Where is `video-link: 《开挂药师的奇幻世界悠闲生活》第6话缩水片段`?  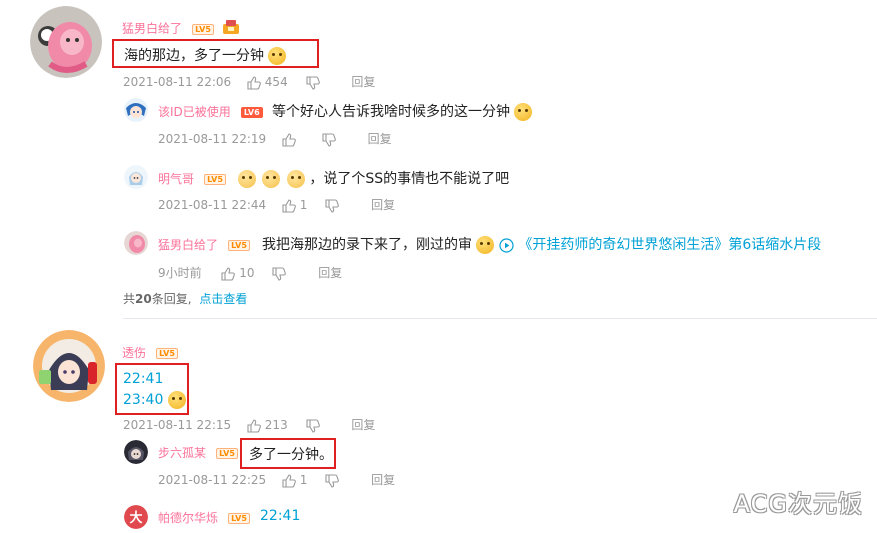
video-link: 《开挂药师的奇幻世界悠闲生活》第6话缩水片段 is located at coordinates (660, 245).